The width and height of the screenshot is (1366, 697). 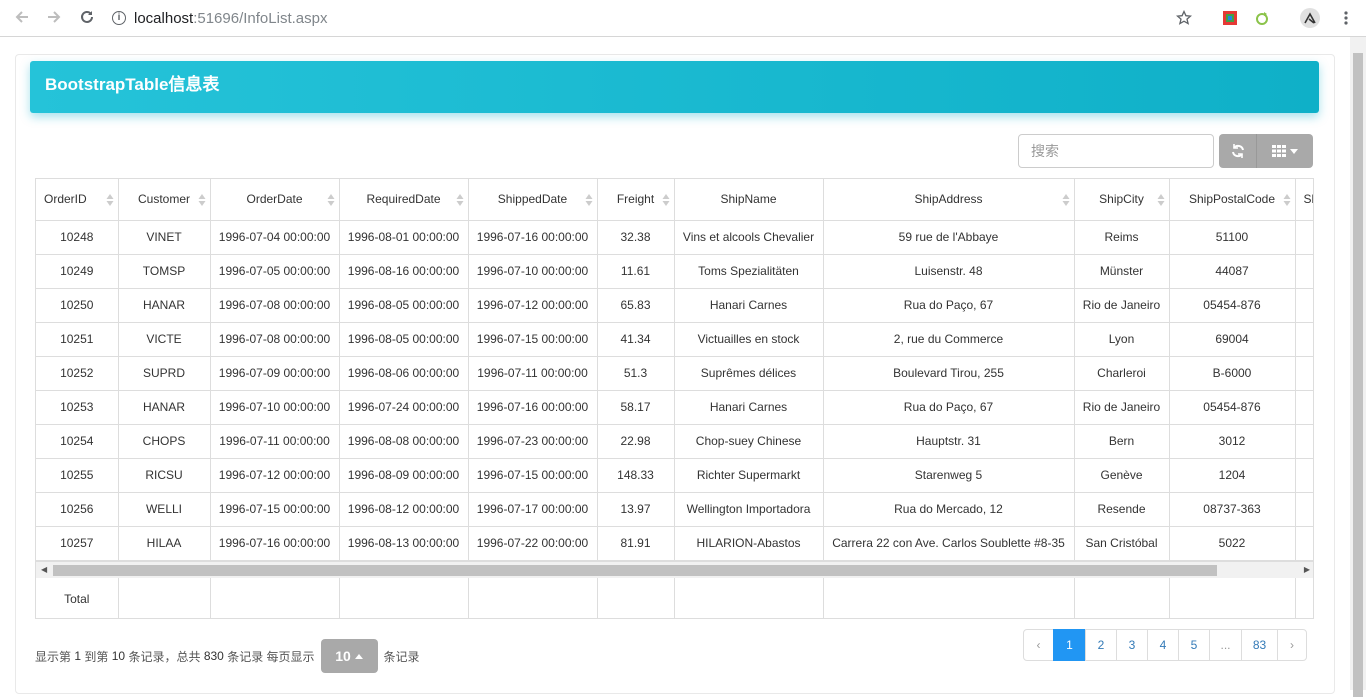 What do you see at coordinates (404, 441) in the screenshot?
I see `table-cell: 1996-08-08 00:00:00` at bounding box center [404, 441].